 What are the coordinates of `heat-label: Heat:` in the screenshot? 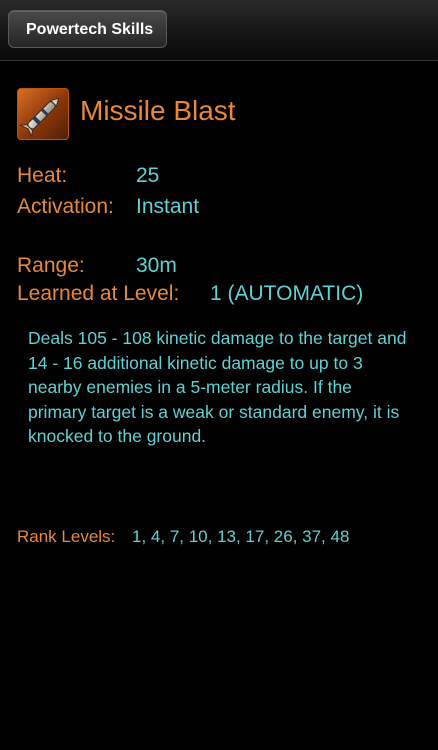 It's located at (42, 175).